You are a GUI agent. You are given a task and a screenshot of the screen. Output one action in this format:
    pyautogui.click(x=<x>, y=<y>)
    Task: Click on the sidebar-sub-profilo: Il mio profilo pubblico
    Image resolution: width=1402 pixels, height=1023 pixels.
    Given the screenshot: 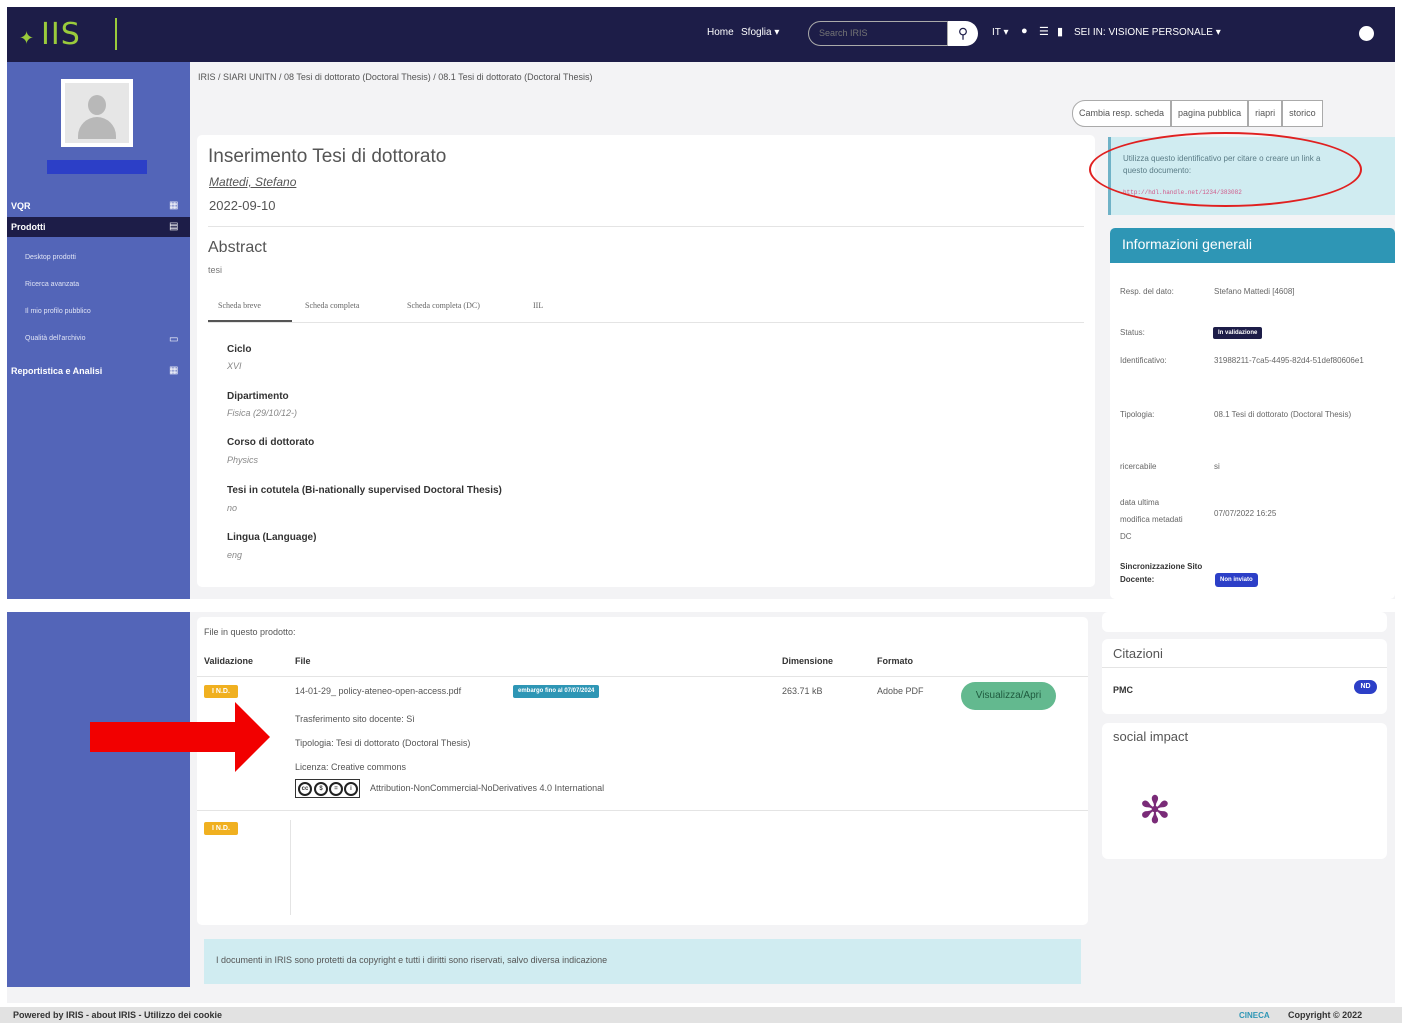 What is the action you would take?
    pyautogui.click(x=58, y=311)
    